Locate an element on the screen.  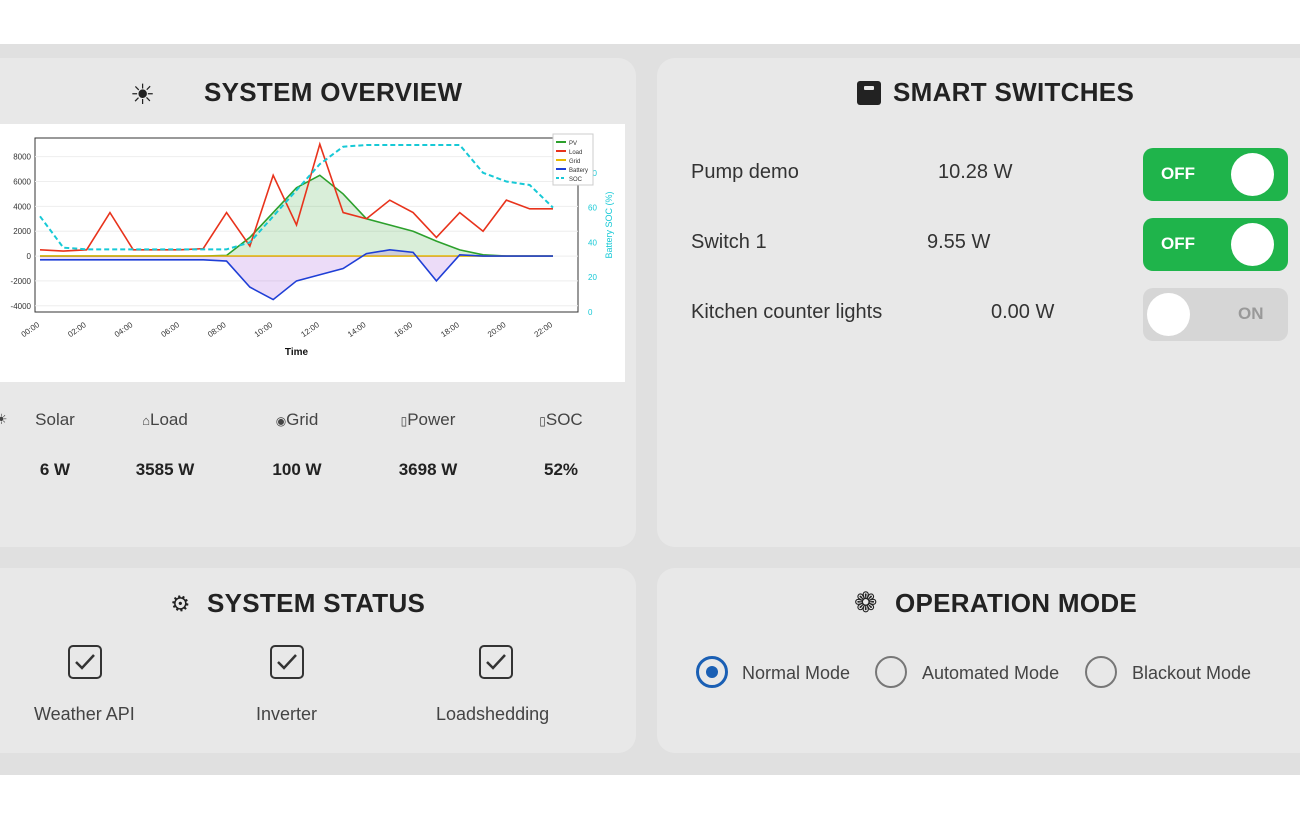
metric-power: ▯Power 3698 W is located at coordinates (428, 445).